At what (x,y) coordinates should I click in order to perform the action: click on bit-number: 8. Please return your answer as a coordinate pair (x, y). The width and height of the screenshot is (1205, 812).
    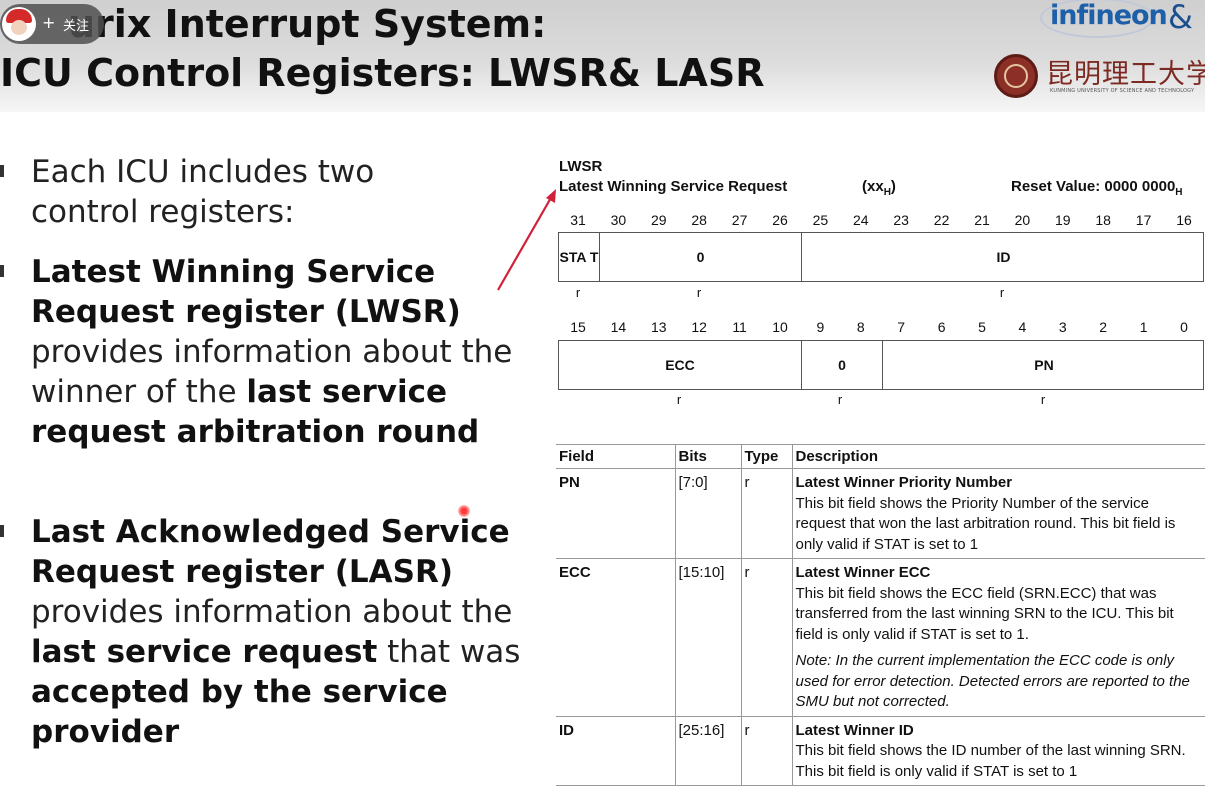
    Looking at the image, I should click on (860, 327).